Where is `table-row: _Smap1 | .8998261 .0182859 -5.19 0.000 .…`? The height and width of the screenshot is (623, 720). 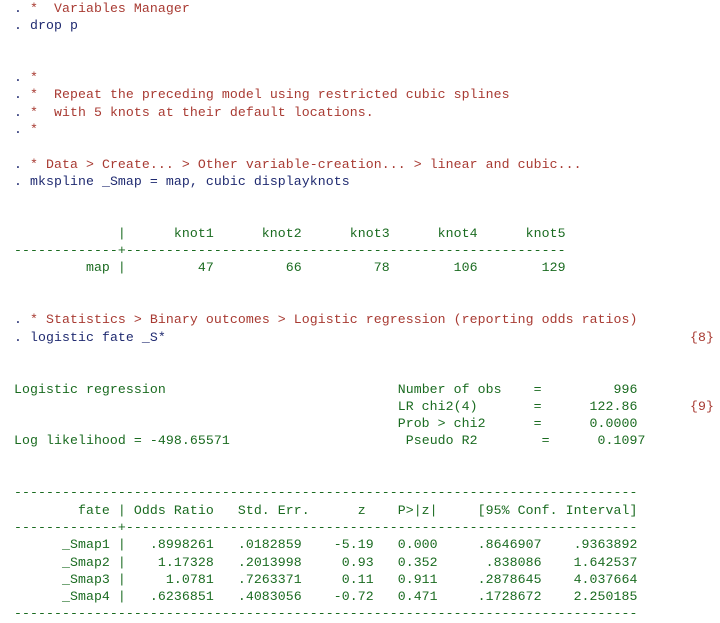
table-row: _Smap1 | .8998261 .0182859 -5.19 0.000 .… is located at coordinates (326, 545).